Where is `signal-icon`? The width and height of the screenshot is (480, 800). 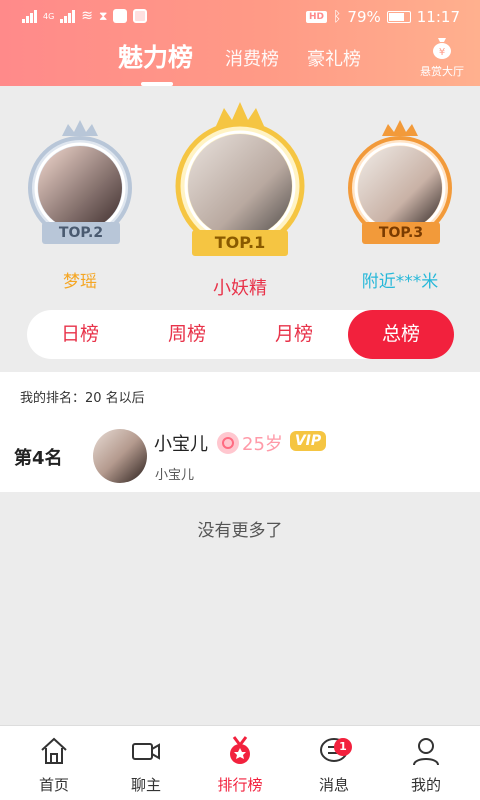
signal-icon is located at coordinates (29, 16).